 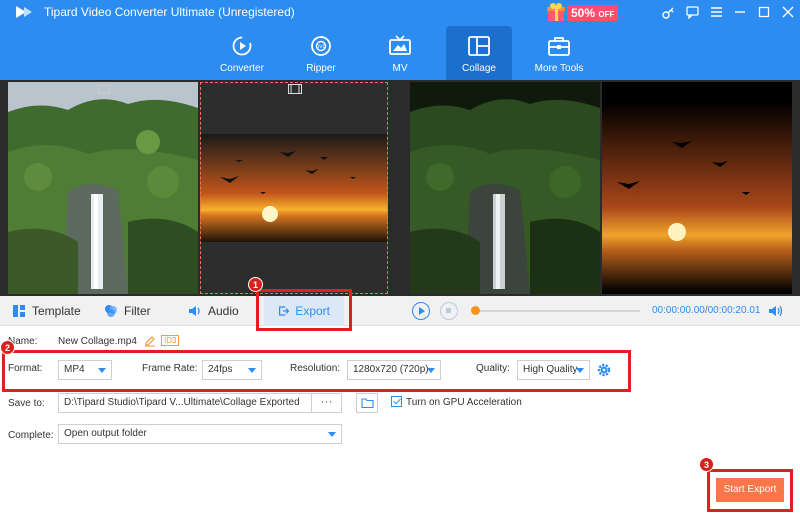 I want to click on maximize-icon, so click(x=764, y=12).